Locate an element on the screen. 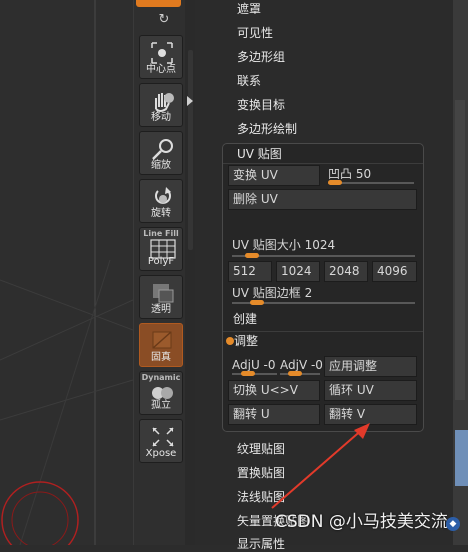 The image size is (468, 552). size-512-button: 512 is located at coordinates (250, 271).